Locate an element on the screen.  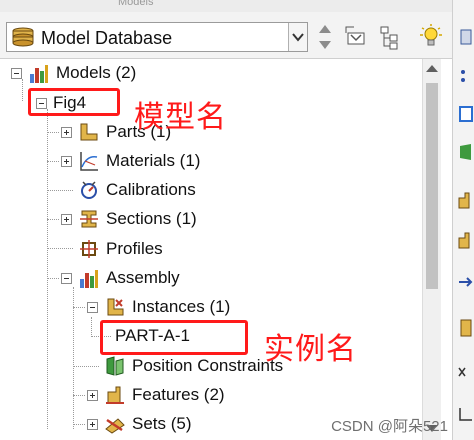
database-selector: Model Database is located at coordinates (157, 37).